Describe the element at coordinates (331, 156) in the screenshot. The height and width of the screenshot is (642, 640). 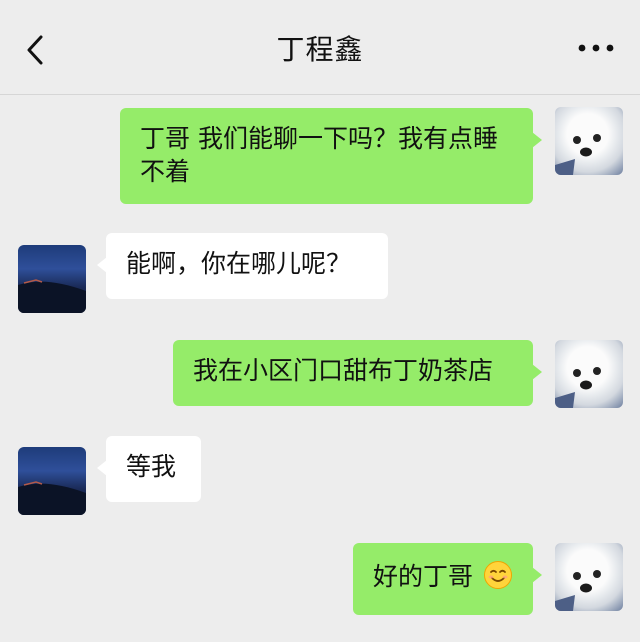
I see `message-bubble: 丁哥 我们能聊一下吗？我有点睡不着` at that location.